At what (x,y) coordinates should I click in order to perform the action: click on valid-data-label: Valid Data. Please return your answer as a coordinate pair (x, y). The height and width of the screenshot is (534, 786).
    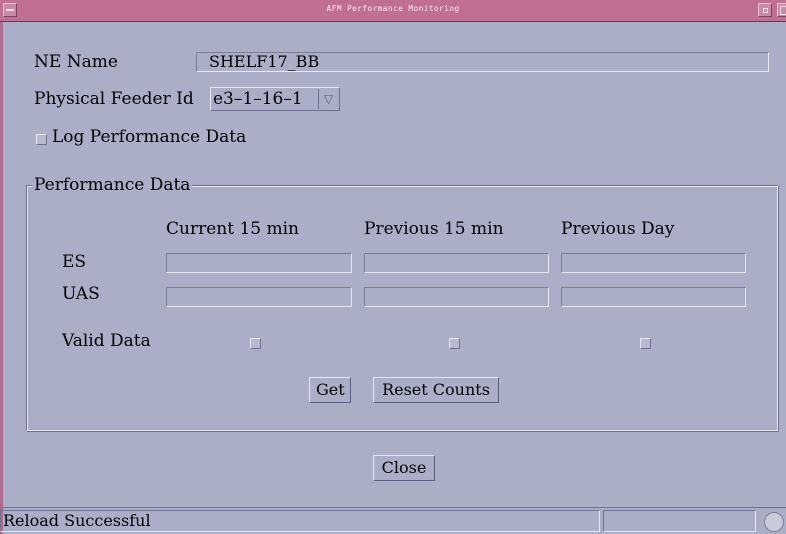
    Looking at the image, I should click on (106, 341).